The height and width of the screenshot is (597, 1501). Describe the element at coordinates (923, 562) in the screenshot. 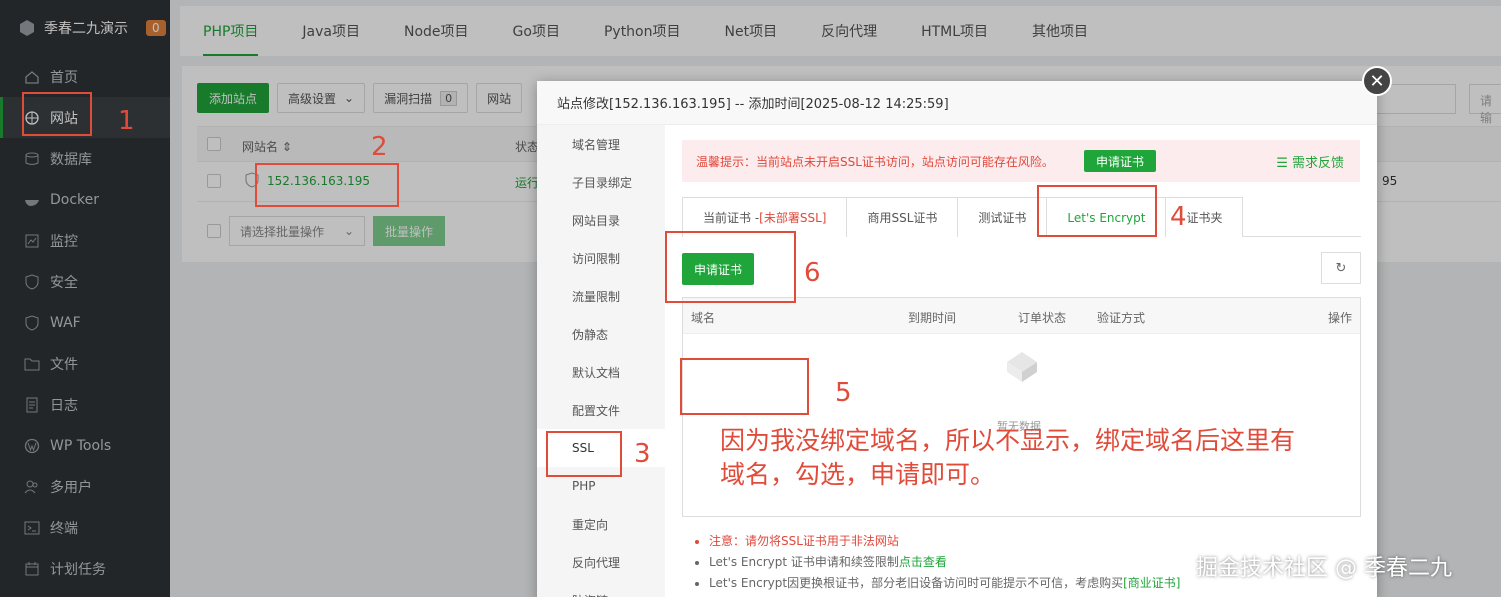

I see `view-limit-link: 点击查看` at that location.